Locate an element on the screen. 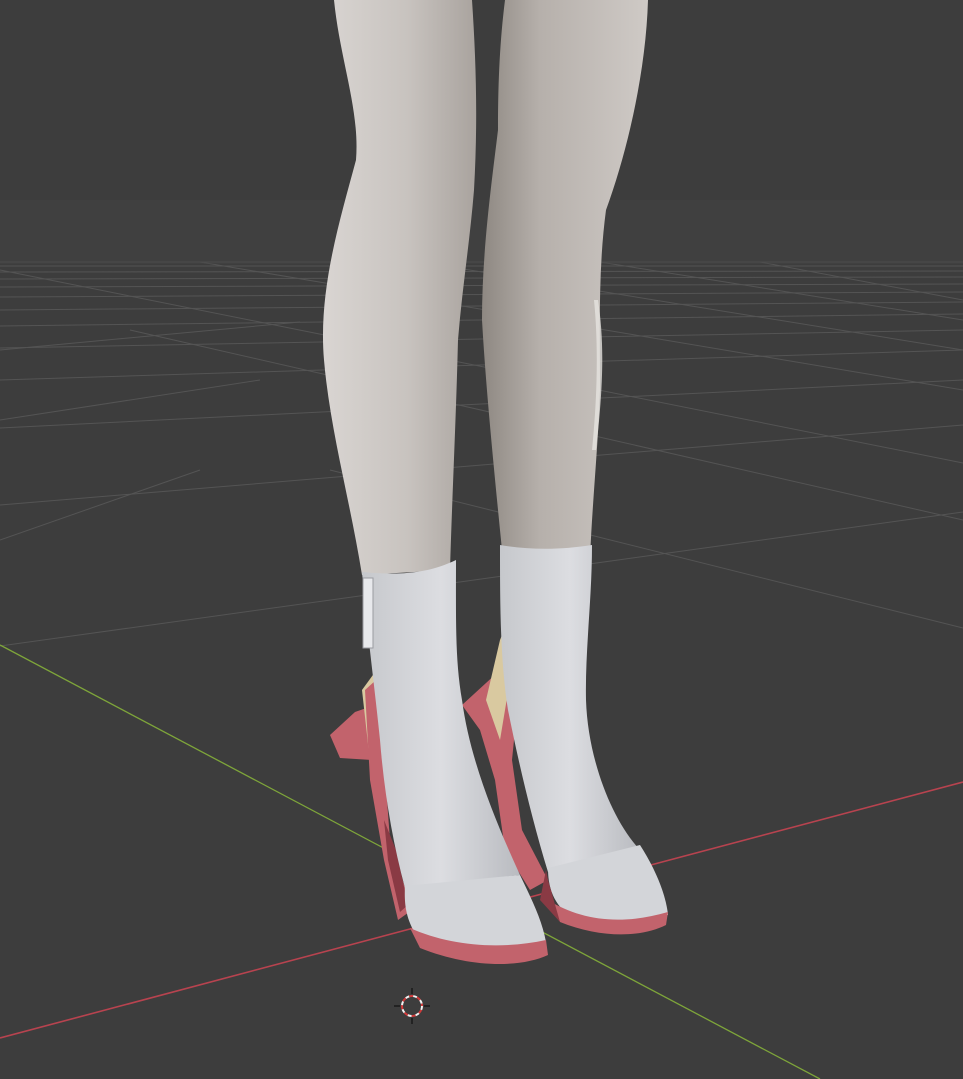 This screenshot has width=963, height=1079. right-leg is located at coordinates (565, 280).